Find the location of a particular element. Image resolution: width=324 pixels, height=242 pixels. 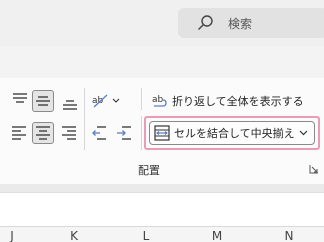

column-header-row: J K L M N is located at coordinates (162, 234).